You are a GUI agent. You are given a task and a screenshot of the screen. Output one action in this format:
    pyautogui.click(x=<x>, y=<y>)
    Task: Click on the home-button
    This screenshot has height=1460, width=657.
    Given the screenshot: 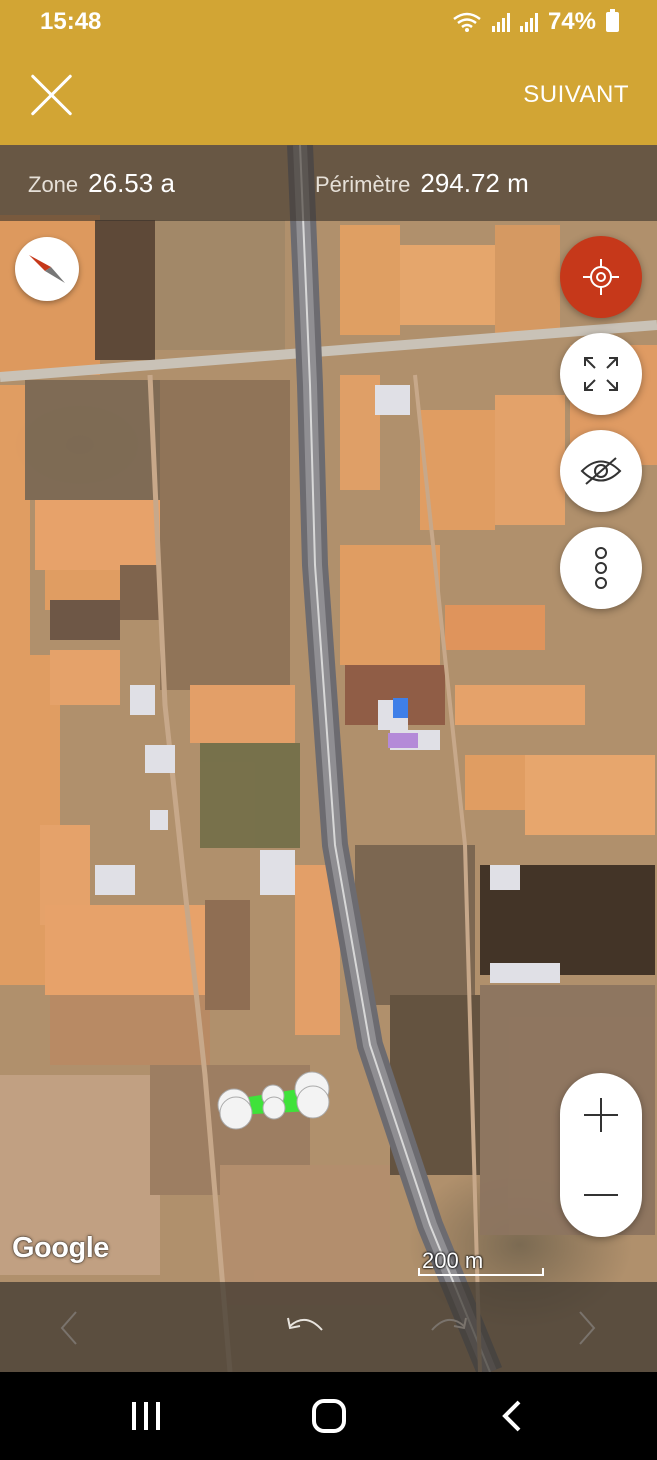 What is the action you would take?
    pyautogui.click(x=329, y=1416)
    